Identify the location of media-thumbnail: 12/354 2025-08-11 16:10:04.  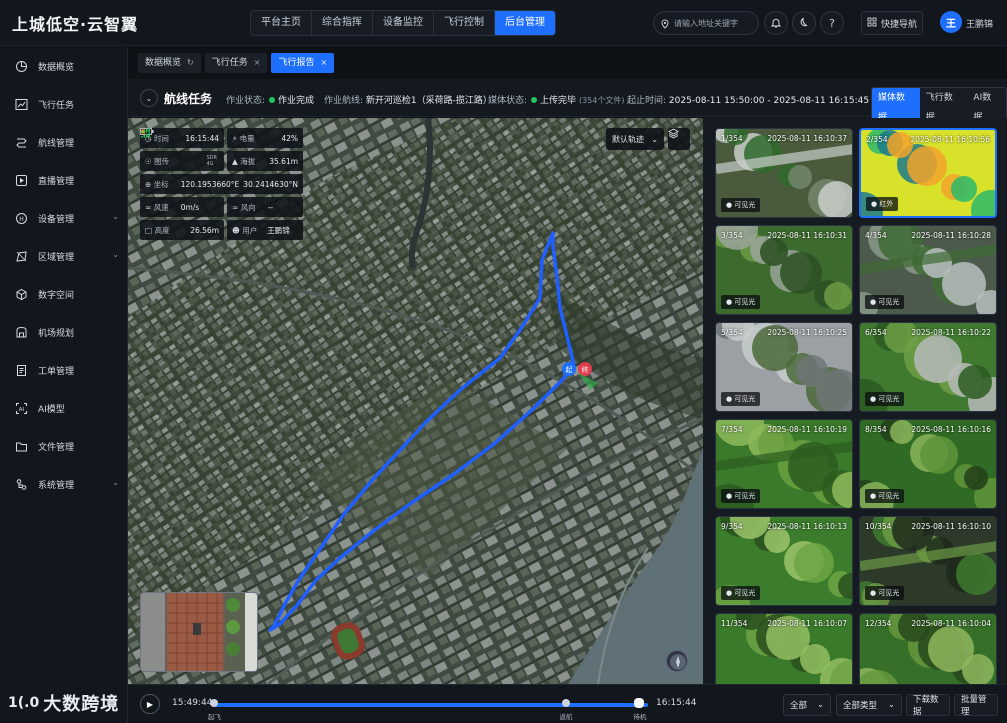
(928, 648).